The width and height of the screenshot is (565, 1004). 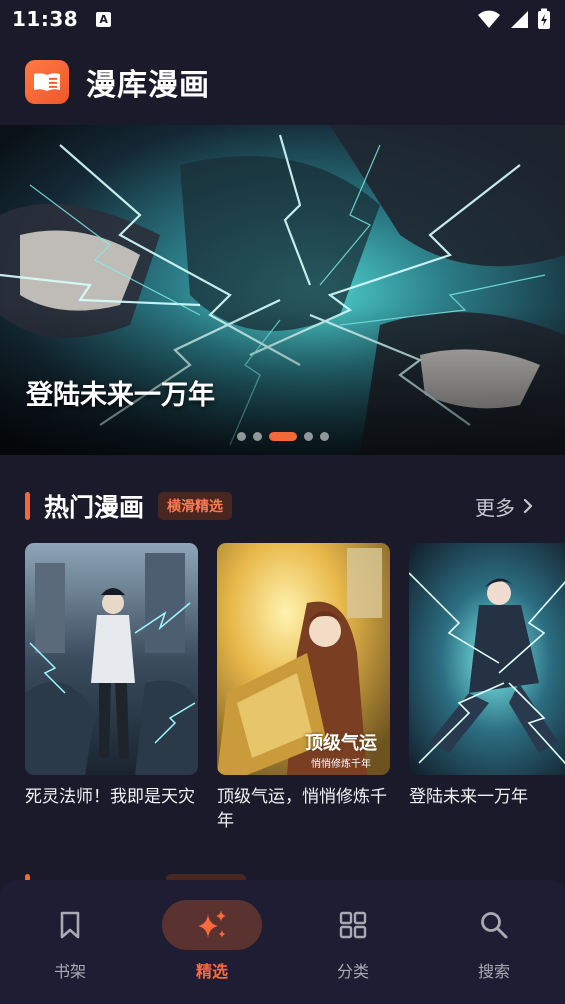 I want to click on nav-item-search: 搜索, so click(x=494, y=945).